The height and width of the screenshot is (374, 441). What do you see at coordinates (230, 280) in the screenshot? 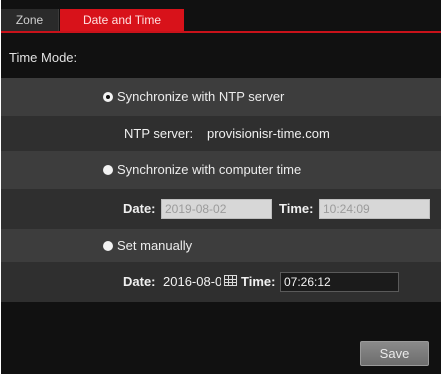
I see `calendar-icon` at bounding box center [230, 280].